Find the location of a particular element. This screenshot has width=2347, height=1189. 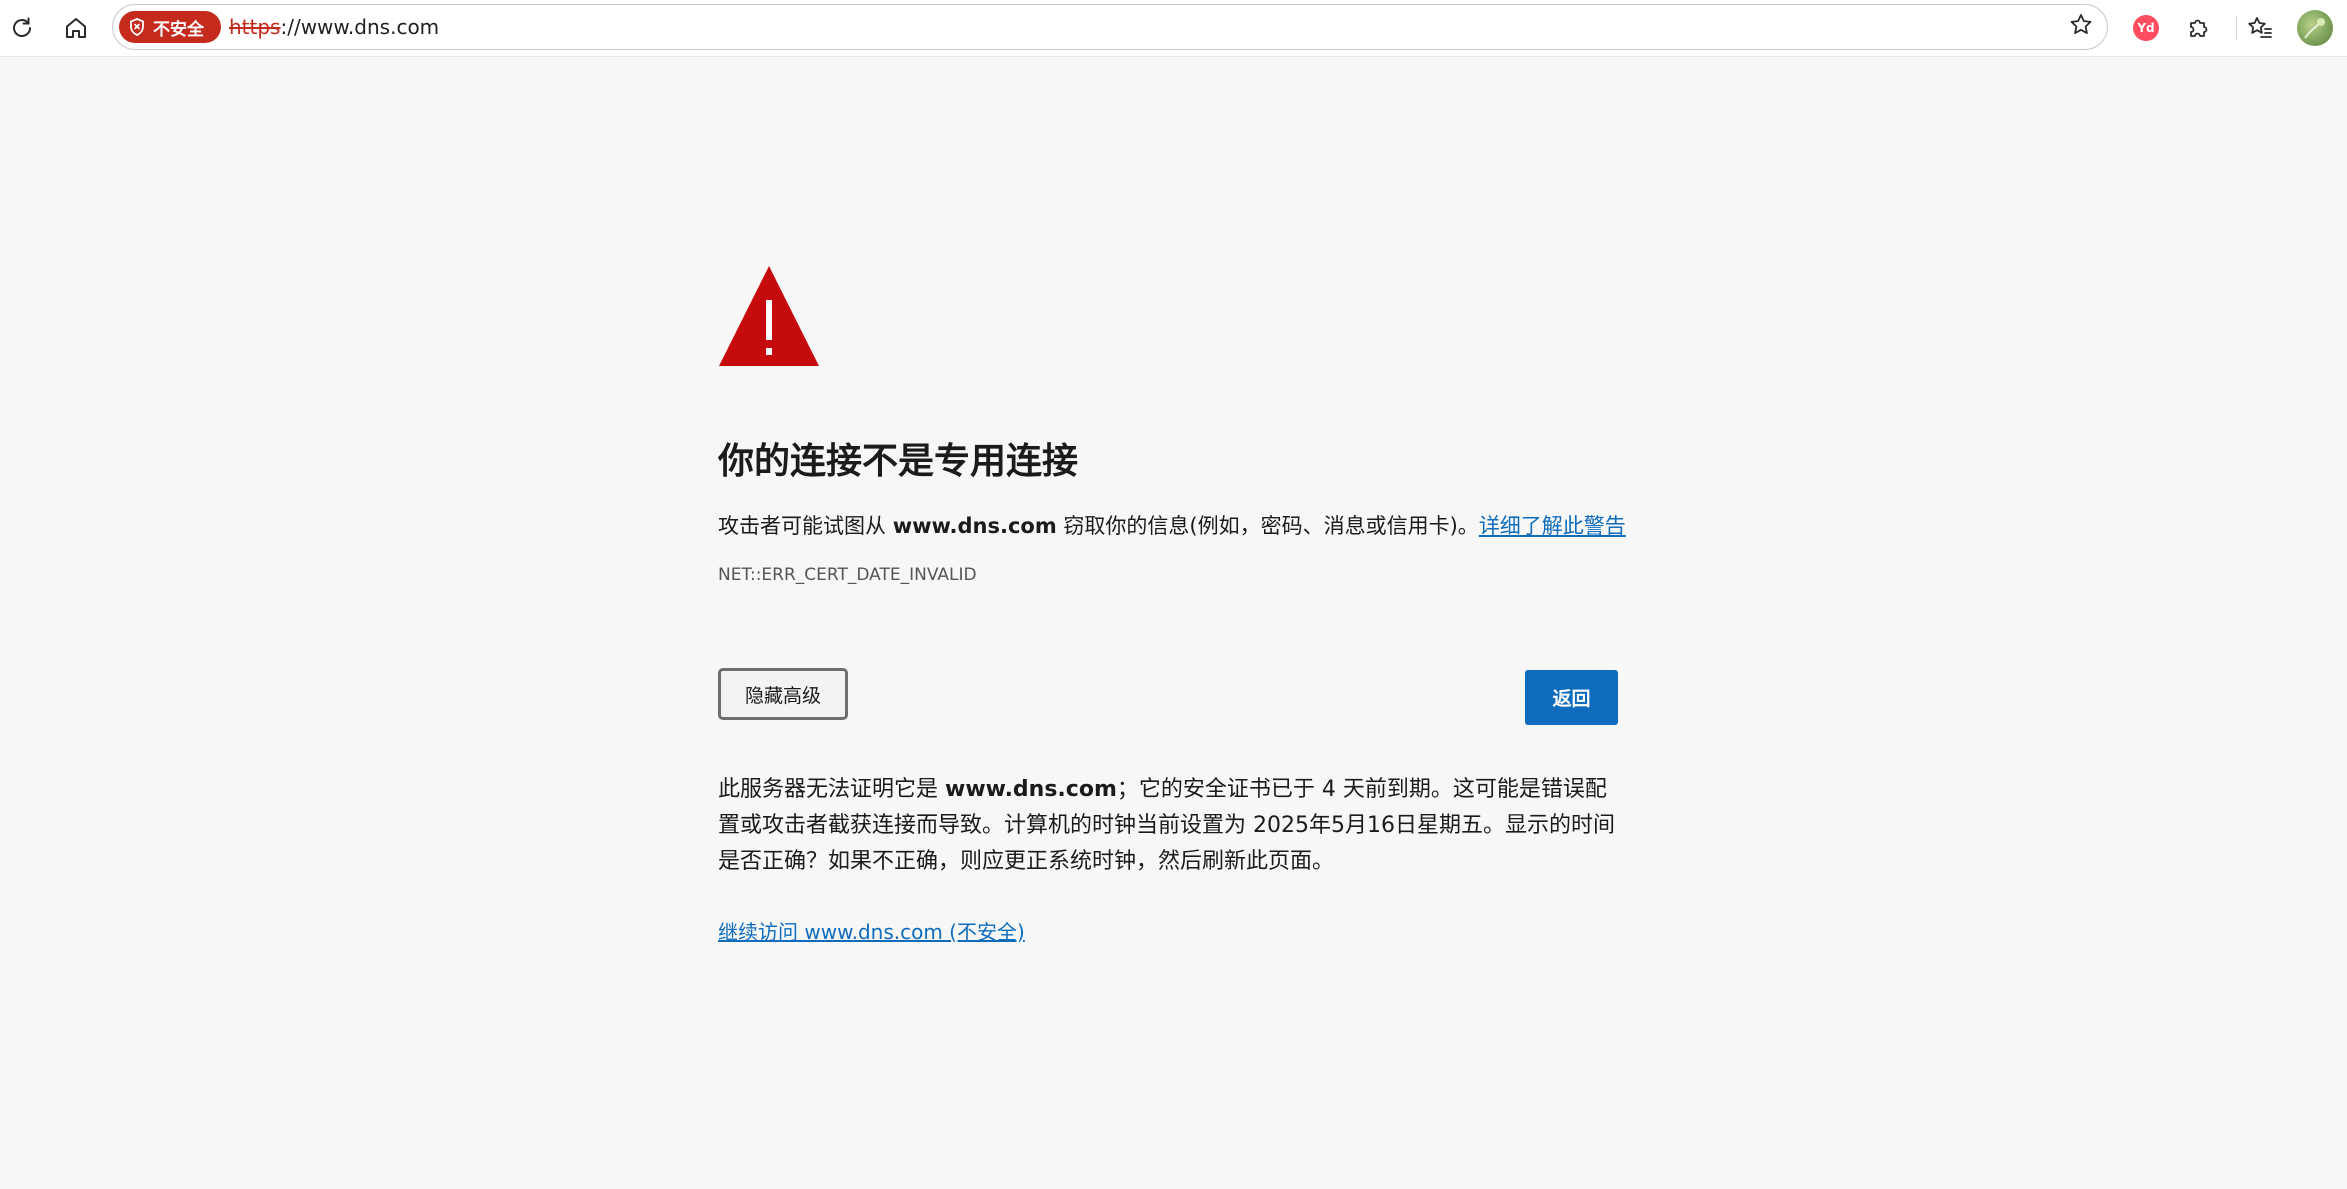

shield-warning-icon is located at coordinates (137, 27).